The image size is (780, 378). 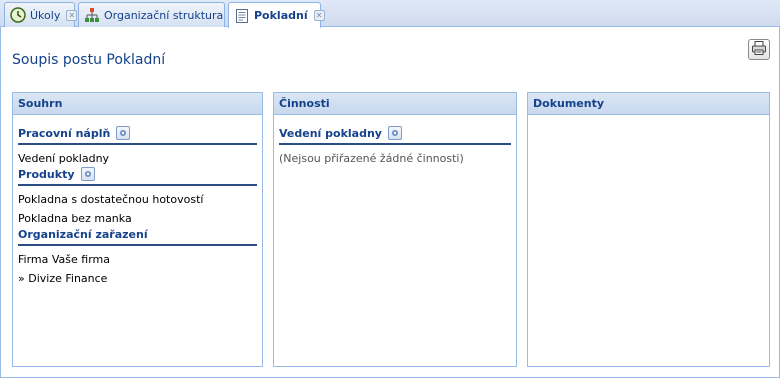 What do you see at coordinates (64, 259) in the screenshot?
I see `list-item: Firma Vaše firma` at bounding box center [64, 259].